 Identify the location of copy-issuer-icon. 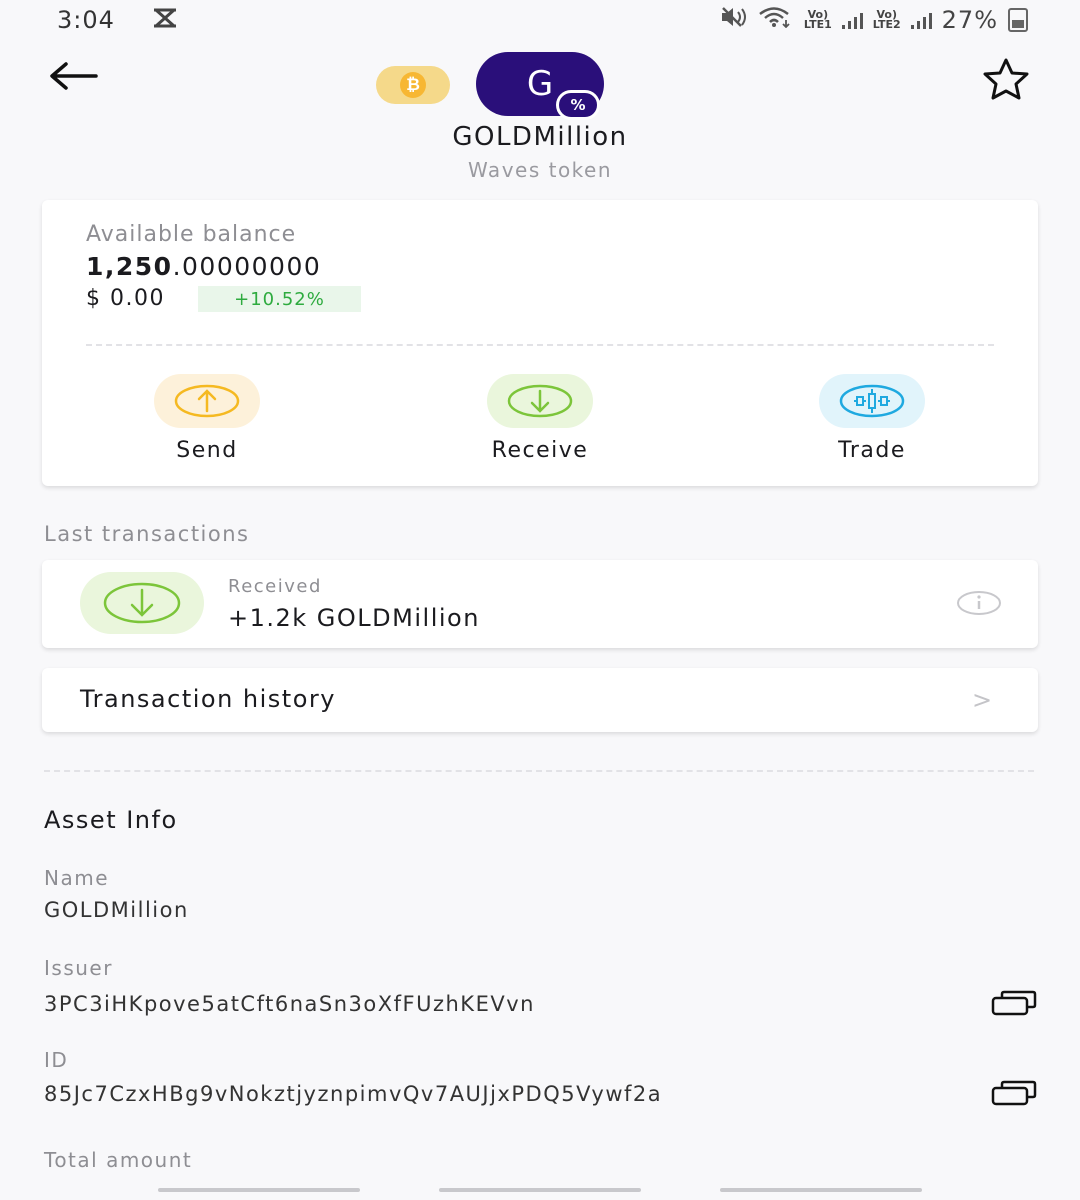
(1014, 1003).